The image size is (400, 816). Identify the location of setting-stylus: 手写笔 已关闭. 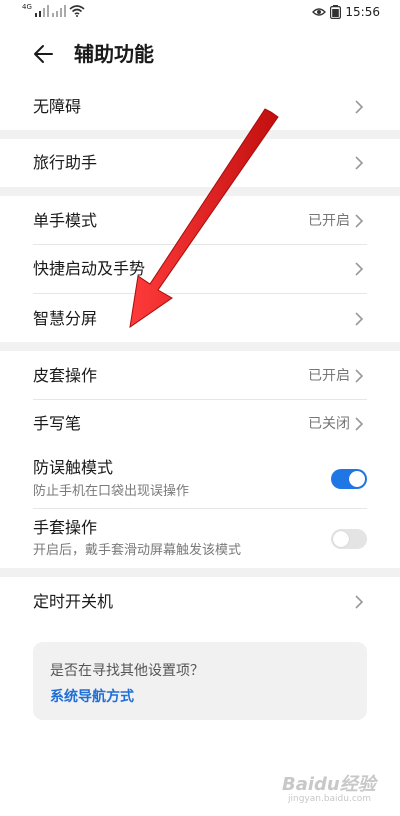
(200, 424).